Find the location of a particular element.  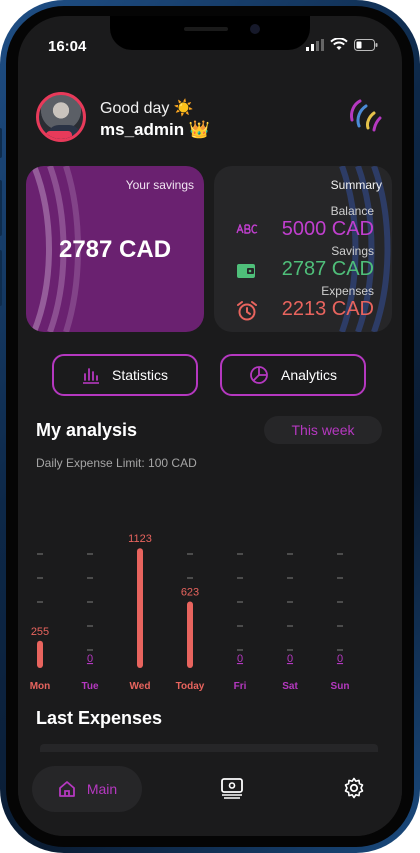

savings-card: Your savings 2787 CAD is located at coordinates (115, 249).